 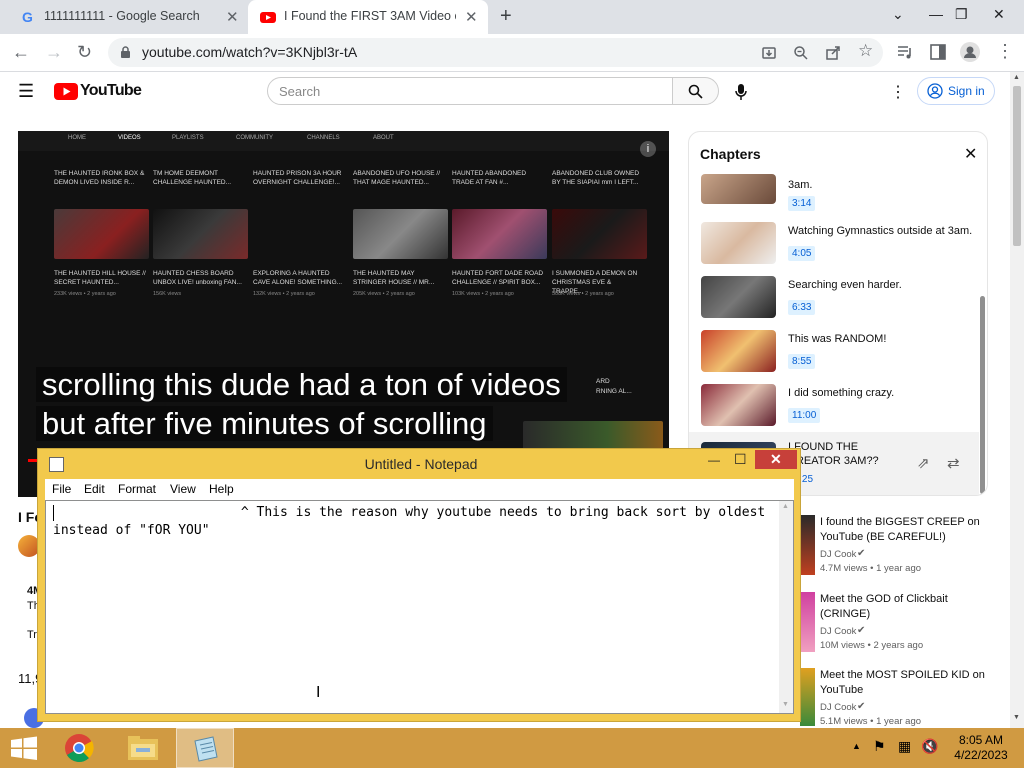 I want to click on menu-format: Format, so click(x=137, y=489).